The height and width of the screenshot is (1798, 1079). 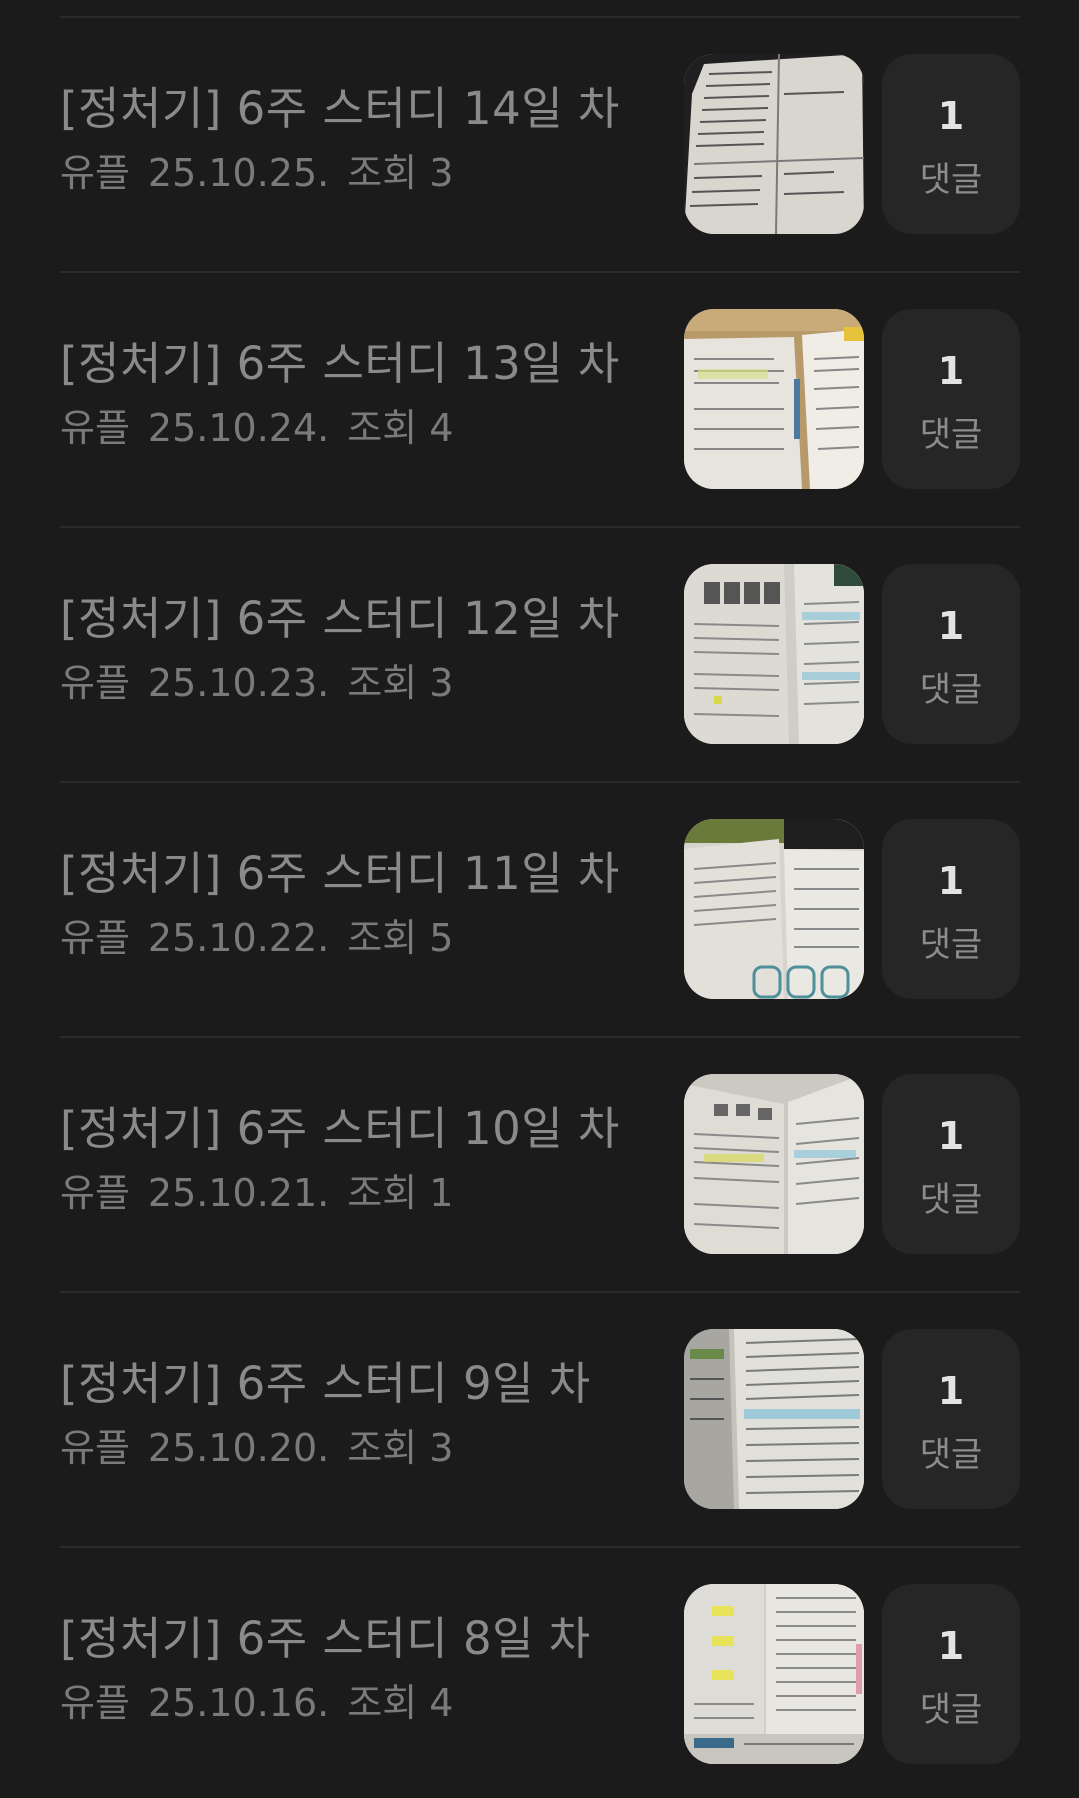 I want to click on post-meta: 유플 25.10.21. 조회 1, so click(x=265, y=1189).